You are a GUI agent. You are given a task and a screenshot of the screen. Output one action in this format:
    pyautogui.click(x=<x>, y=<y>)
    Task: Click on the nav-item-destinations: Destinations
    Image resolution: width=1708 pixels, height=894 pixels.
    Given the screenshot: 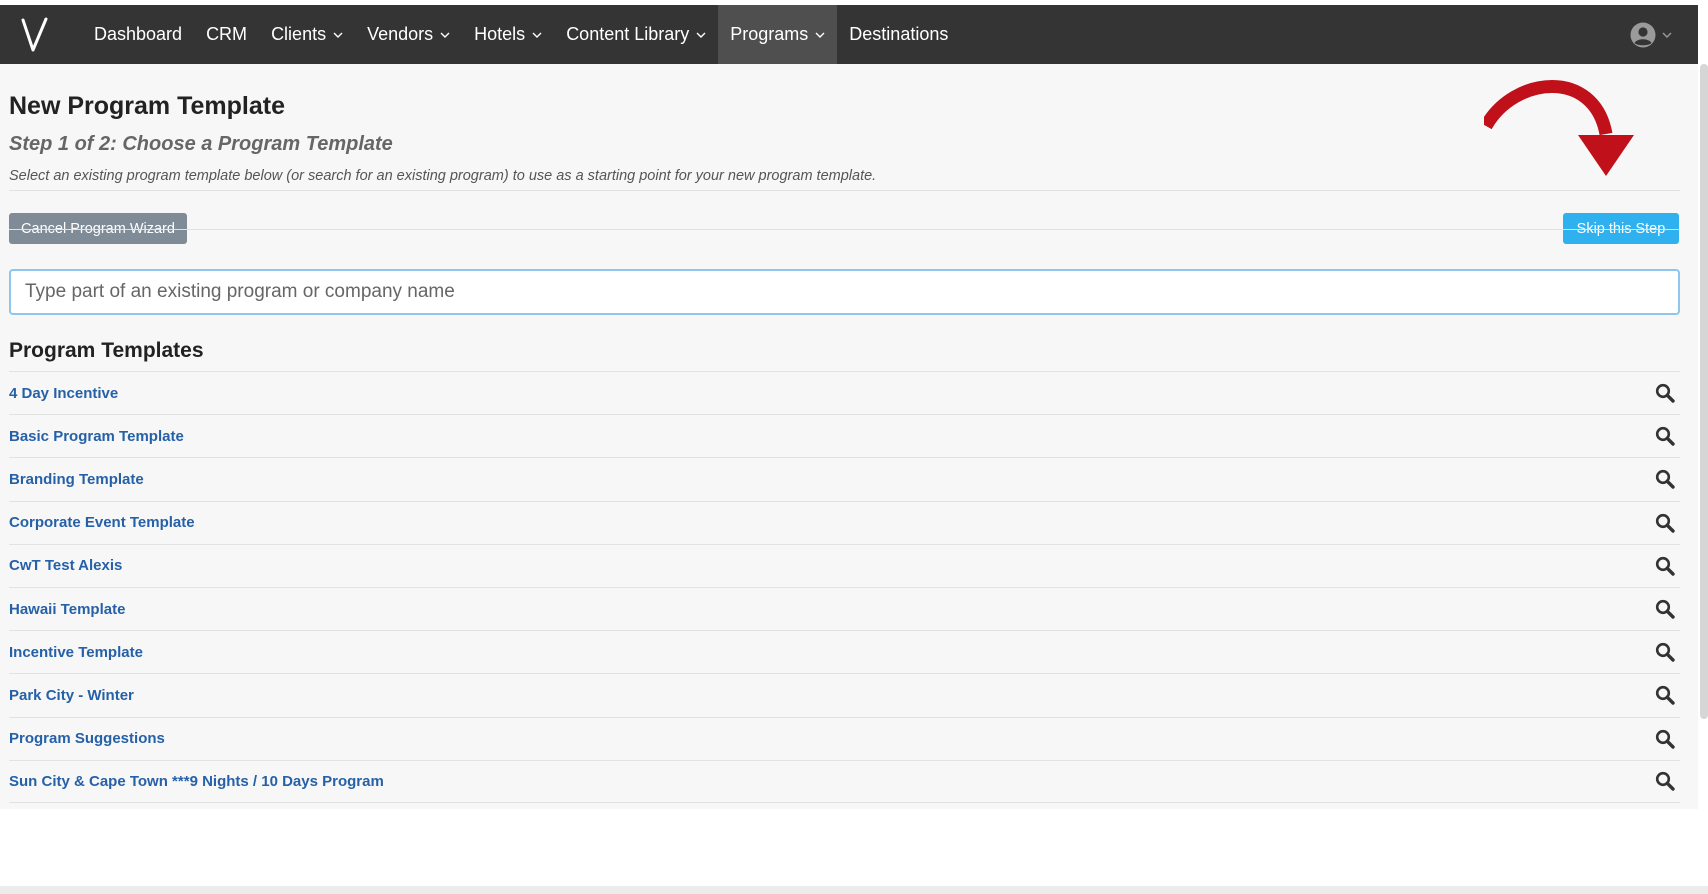 What is the action you would take?
    pyautogui.click(x=898, y=34)
    